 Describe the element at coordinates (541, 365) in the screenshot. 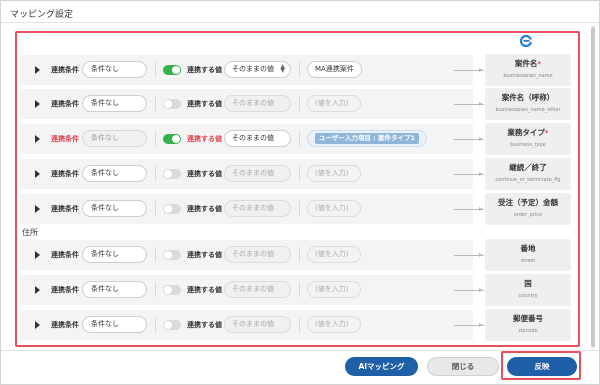

I see `highlight-apply-button` at that location.